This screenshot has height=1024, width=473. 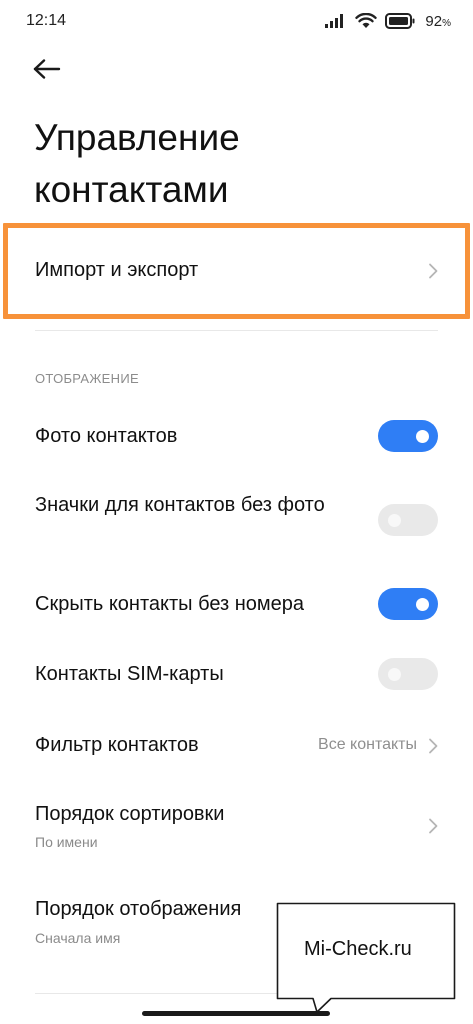 I want to click on import-export-row: Импорт и экспорт, so click(x=236, y=270).